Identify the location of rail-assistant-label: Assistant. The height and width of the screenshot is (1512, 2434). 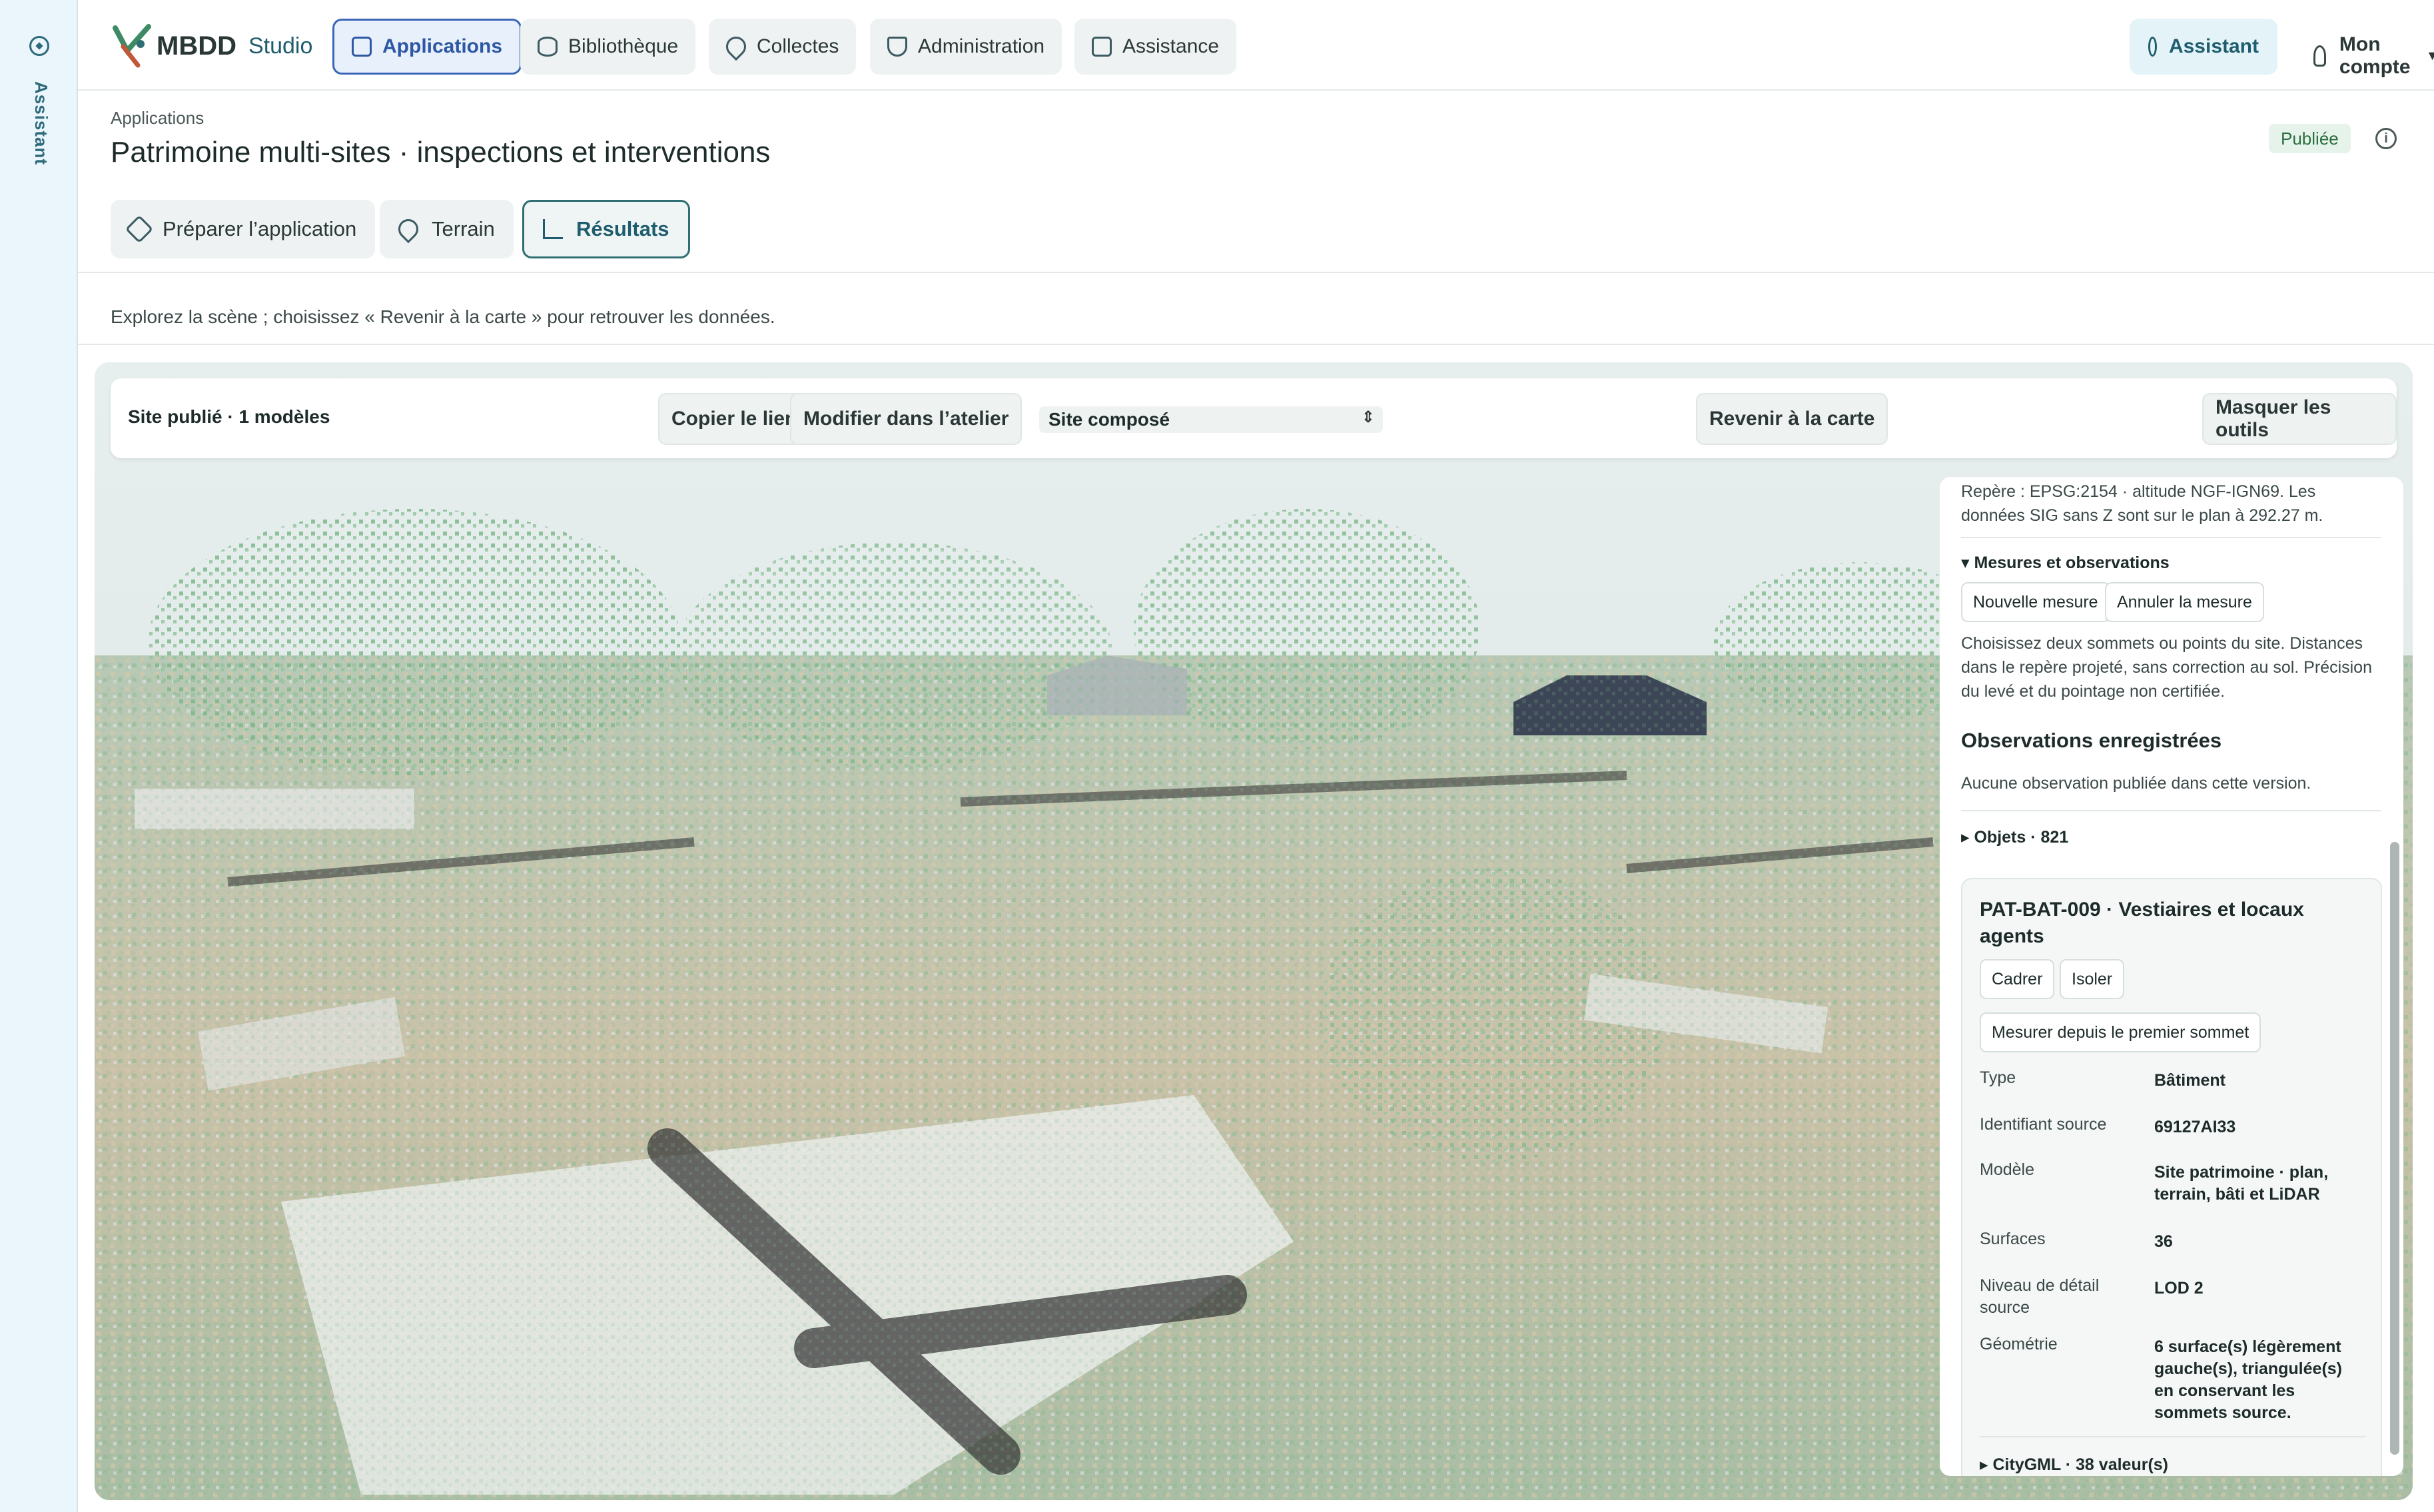
(41, 123).